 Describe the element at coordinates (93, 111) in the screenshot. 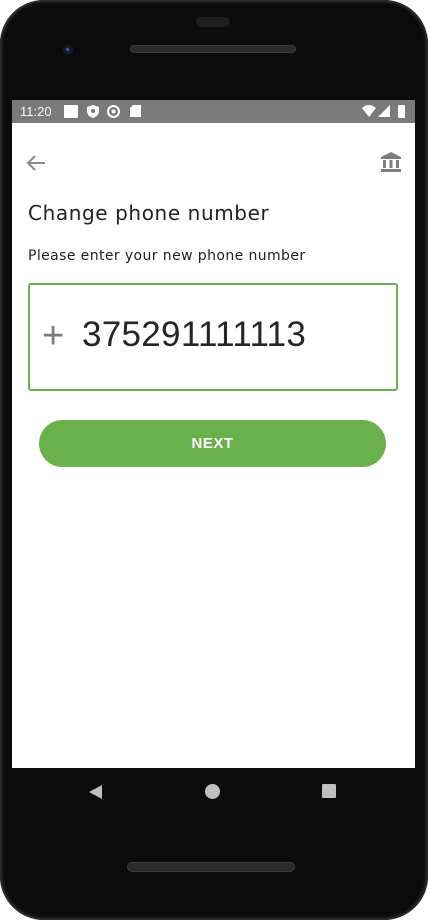

I see `shield-icon` at that location.